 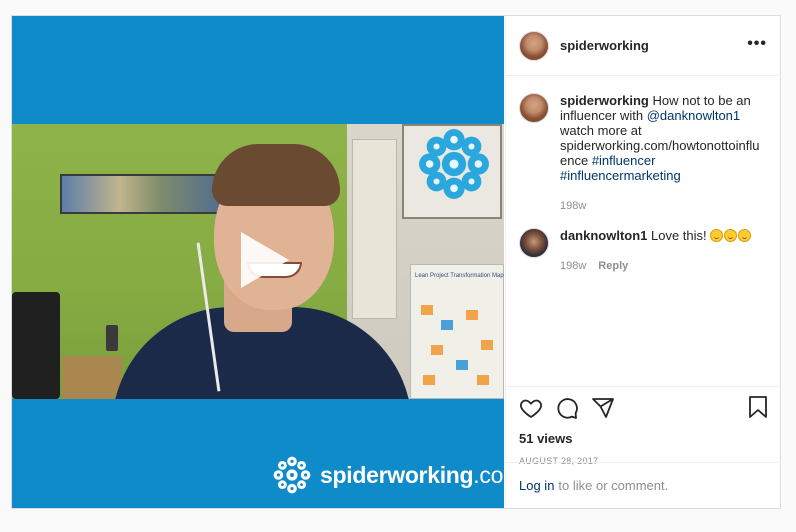 What do you see at coordinates (757, 44) in the screenshot?
I see `more-horizontal-icon: •••` at bounding box center [757, 44].